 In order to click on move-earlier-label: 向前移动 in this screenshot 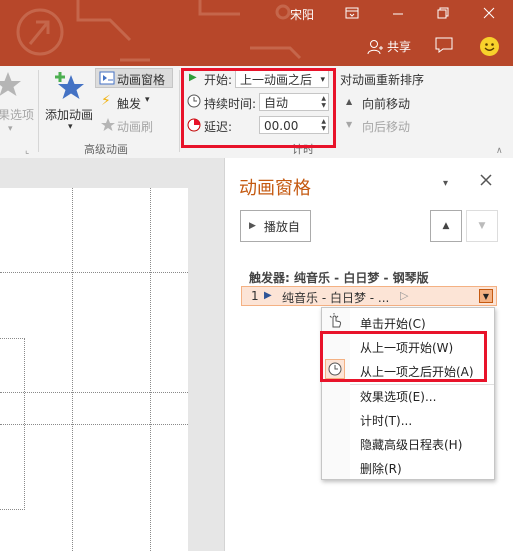, I will do `click(386, 104)`.